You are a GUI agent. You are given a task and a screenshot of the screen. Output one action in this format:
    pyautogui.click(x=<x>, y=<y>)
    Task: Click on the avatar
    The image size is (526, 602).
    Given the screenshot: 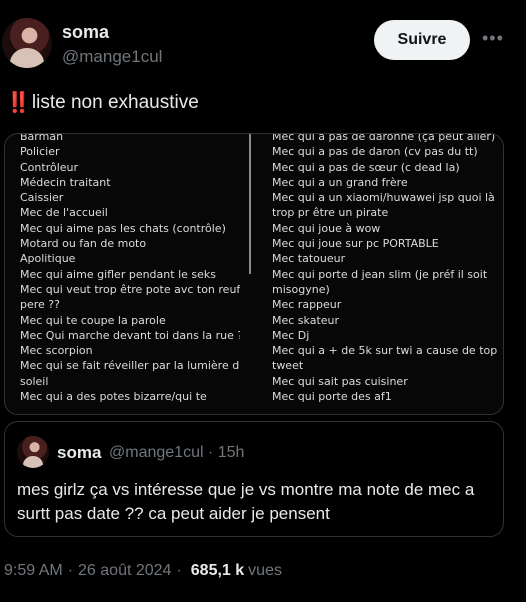 What is the action you would take?
    pyautogui.click(x=27, y=43)
    